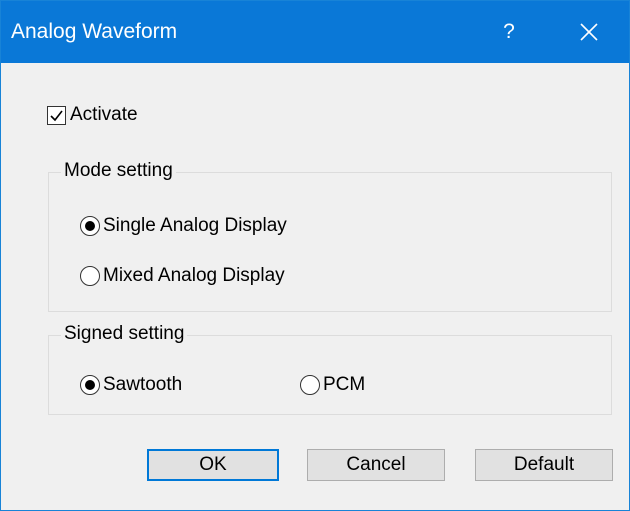 The height and width of the screenshot is (511, 630). I want to click on ok-button: OK, so click(213, 465).